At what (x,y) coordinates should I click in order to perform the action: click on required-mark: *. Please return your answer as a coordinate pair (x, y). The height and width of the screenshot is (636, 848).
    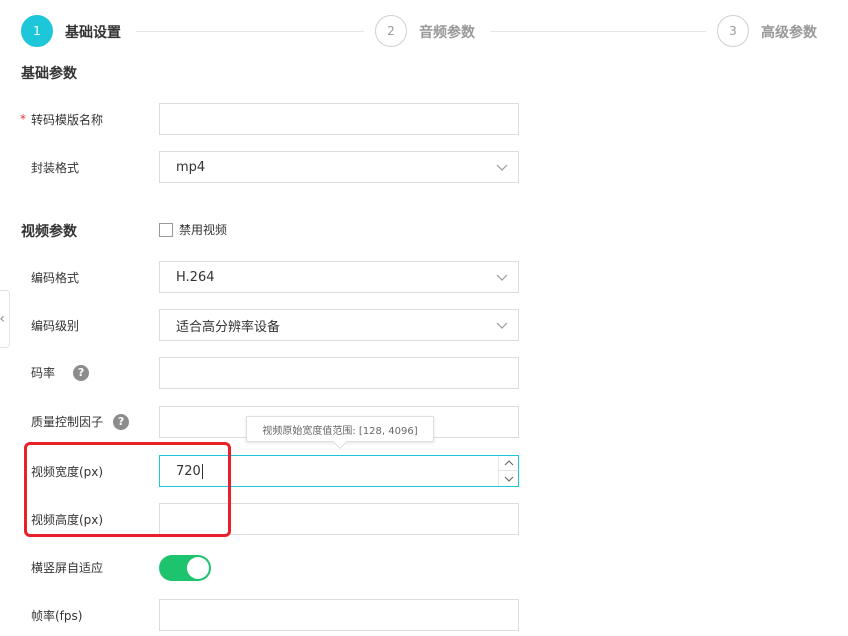
    Looking at the image, I should click on (23, 119).